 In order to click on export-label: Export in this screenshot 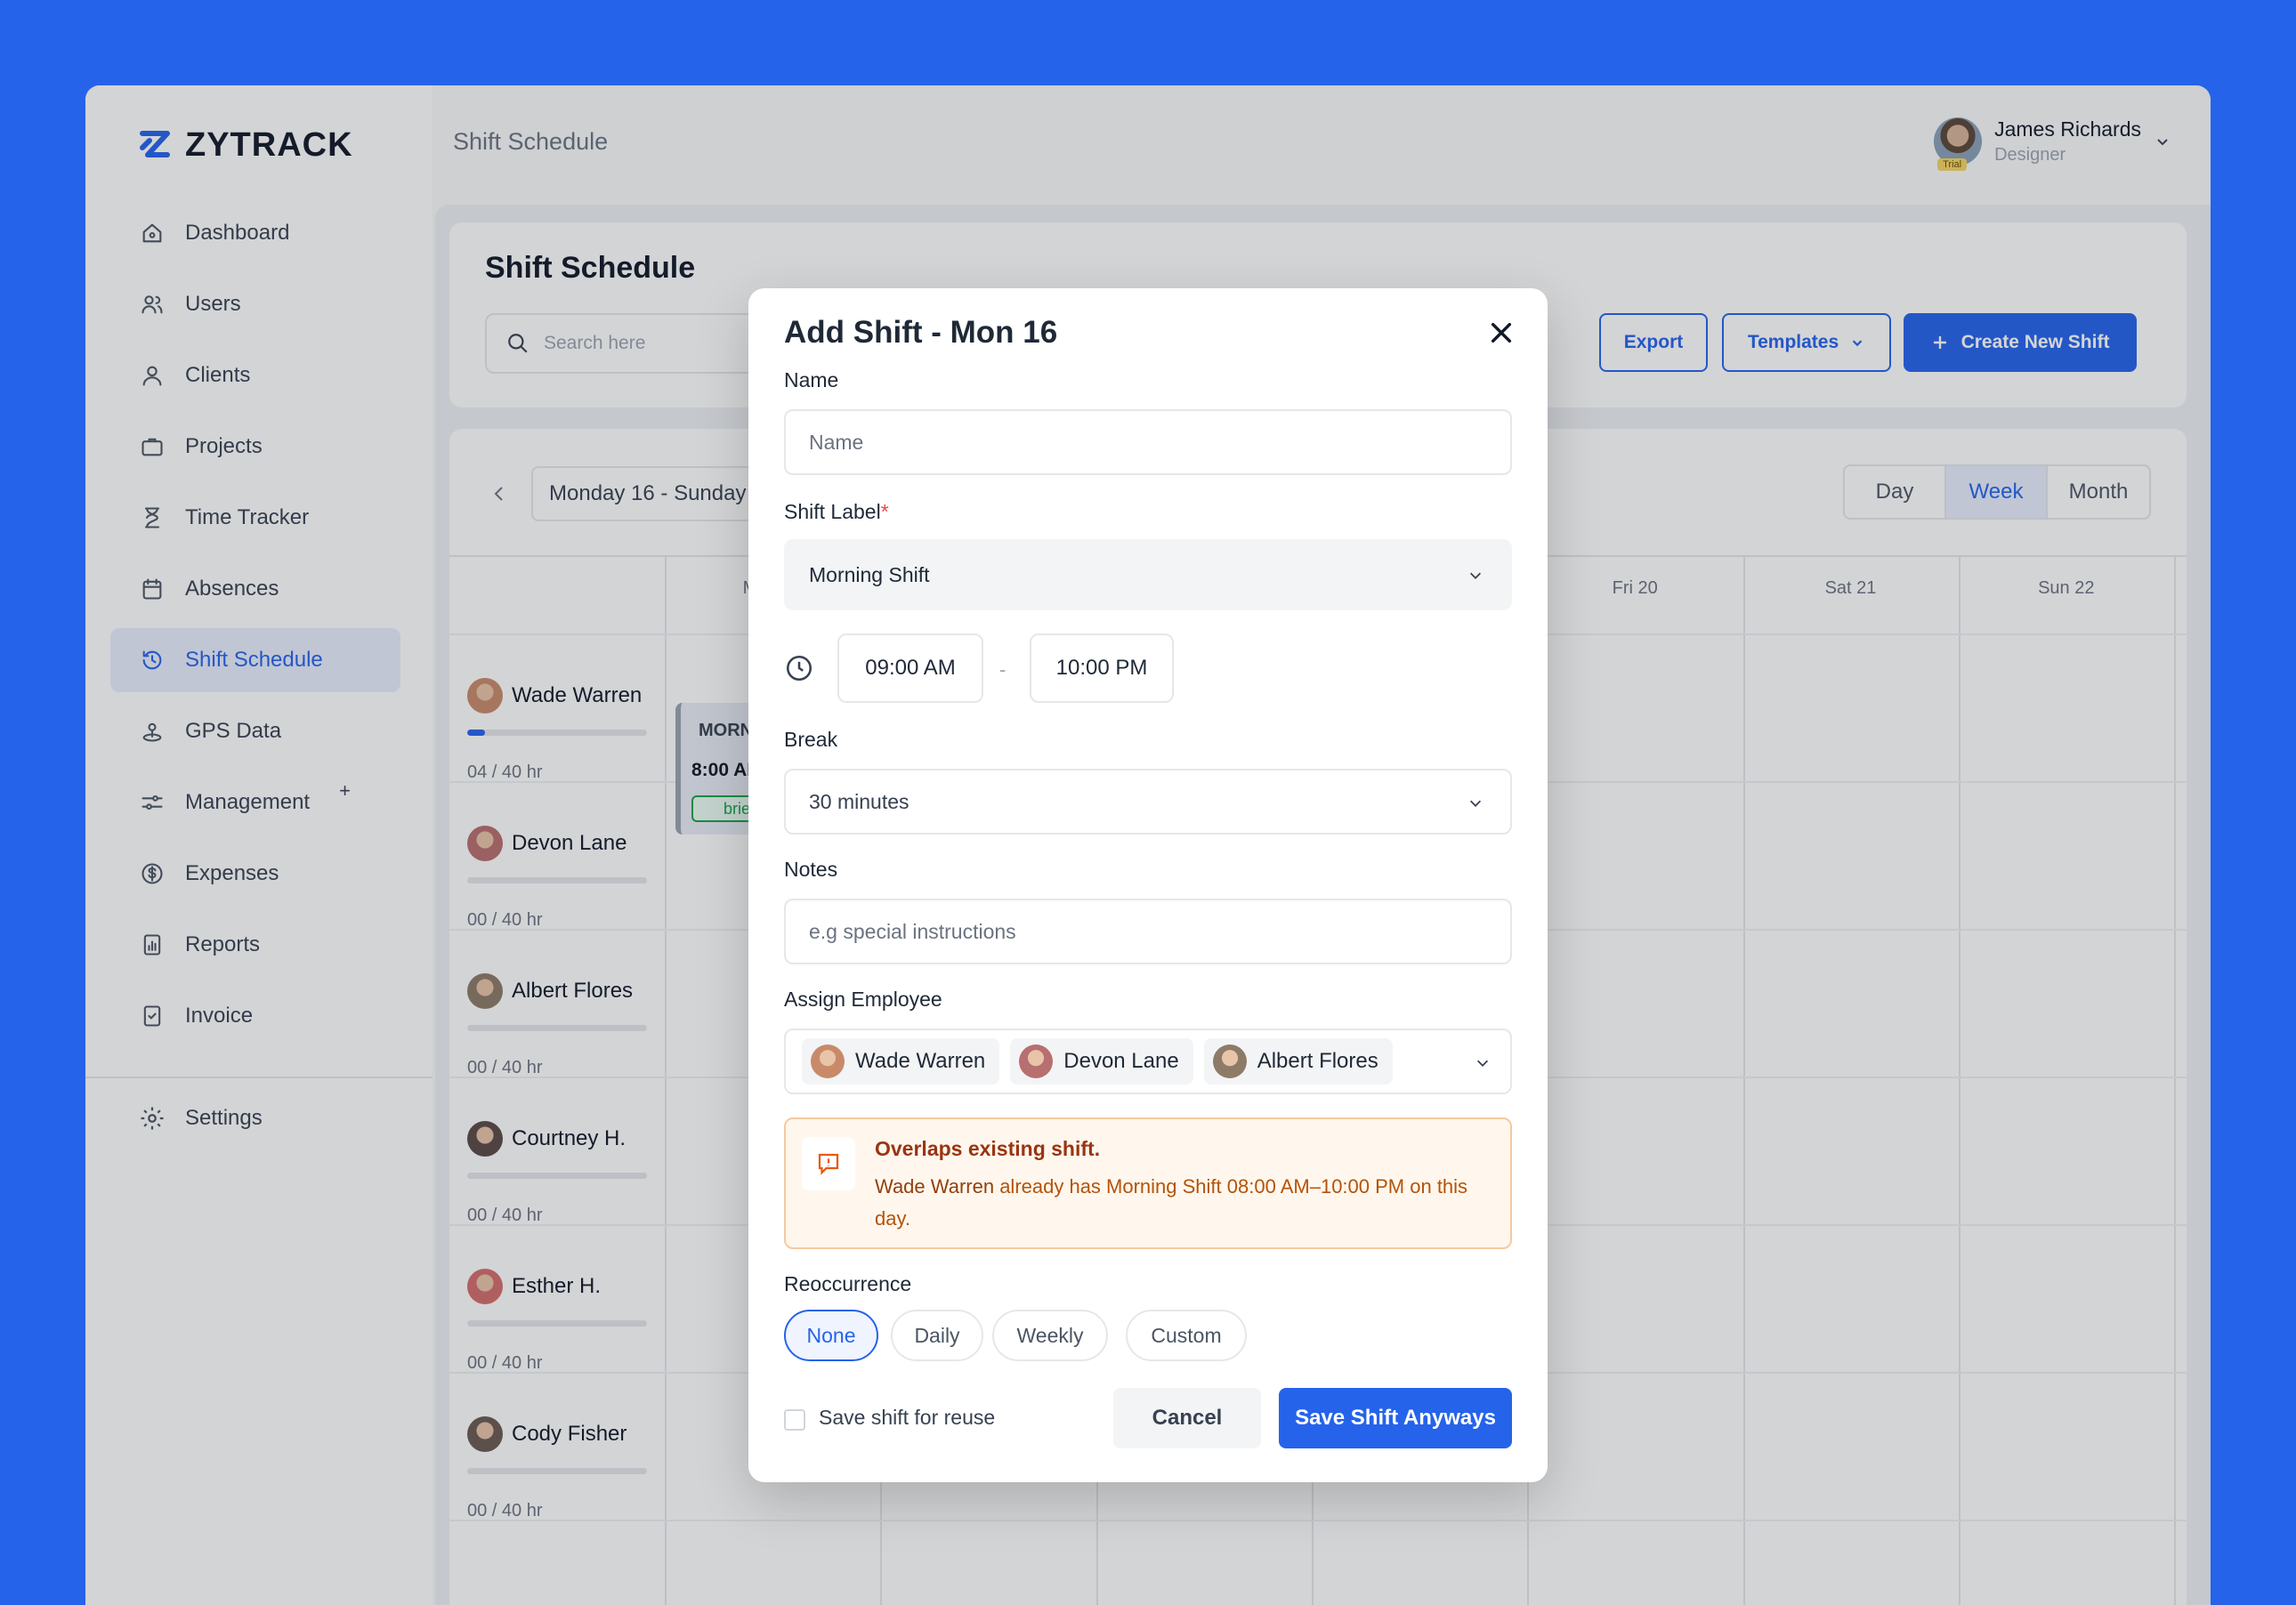, I will do `click(1653, 342)`.